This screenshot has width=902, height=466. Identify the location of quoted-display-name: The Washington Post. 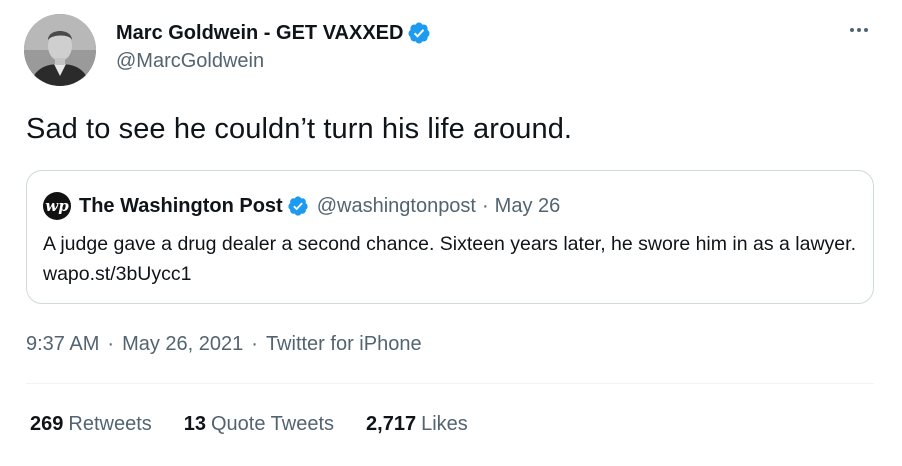
(181, 205).